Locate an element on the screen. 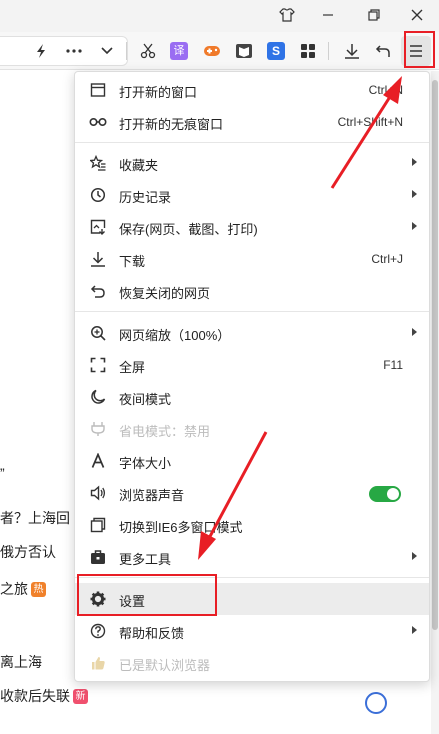  menu-item-power-saving: 省电模式：禁用 is located at coordinates (252, 429).